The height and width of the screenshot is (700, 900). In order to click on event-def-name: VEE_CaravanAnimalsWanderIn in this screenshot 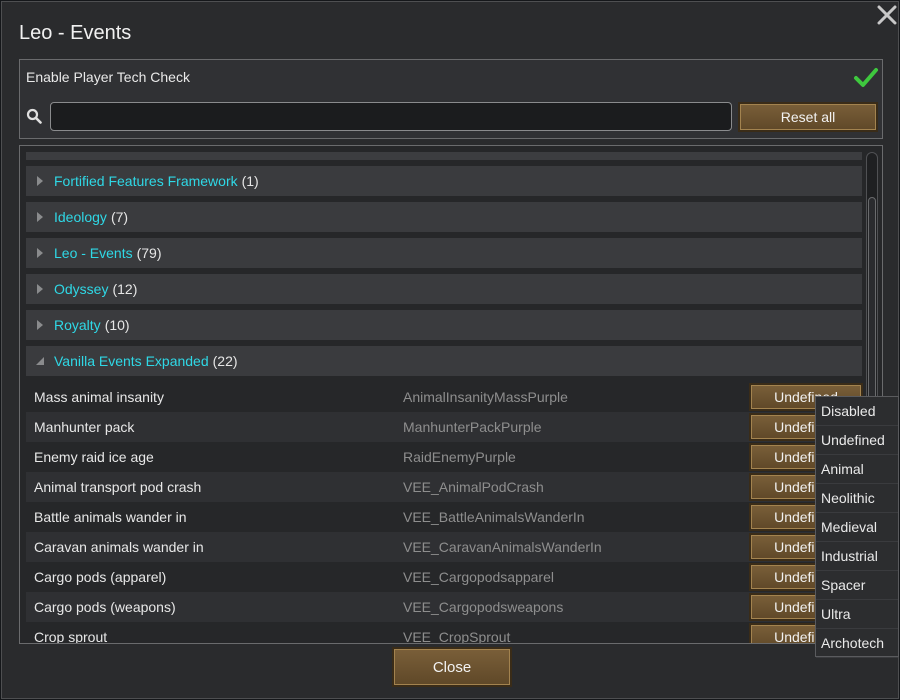, I will do `click(502, 547)`.